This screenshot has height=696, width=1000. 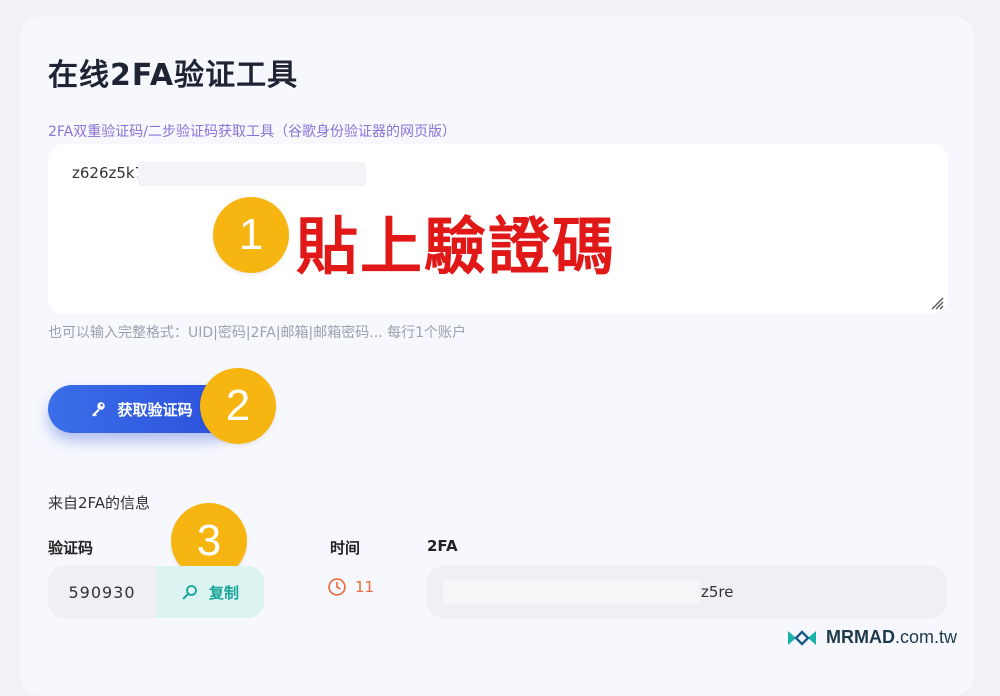 What do you see at coordinates (350, 587) in the screenshot?
I see `timer: 11` at bounding box center [350, 587].